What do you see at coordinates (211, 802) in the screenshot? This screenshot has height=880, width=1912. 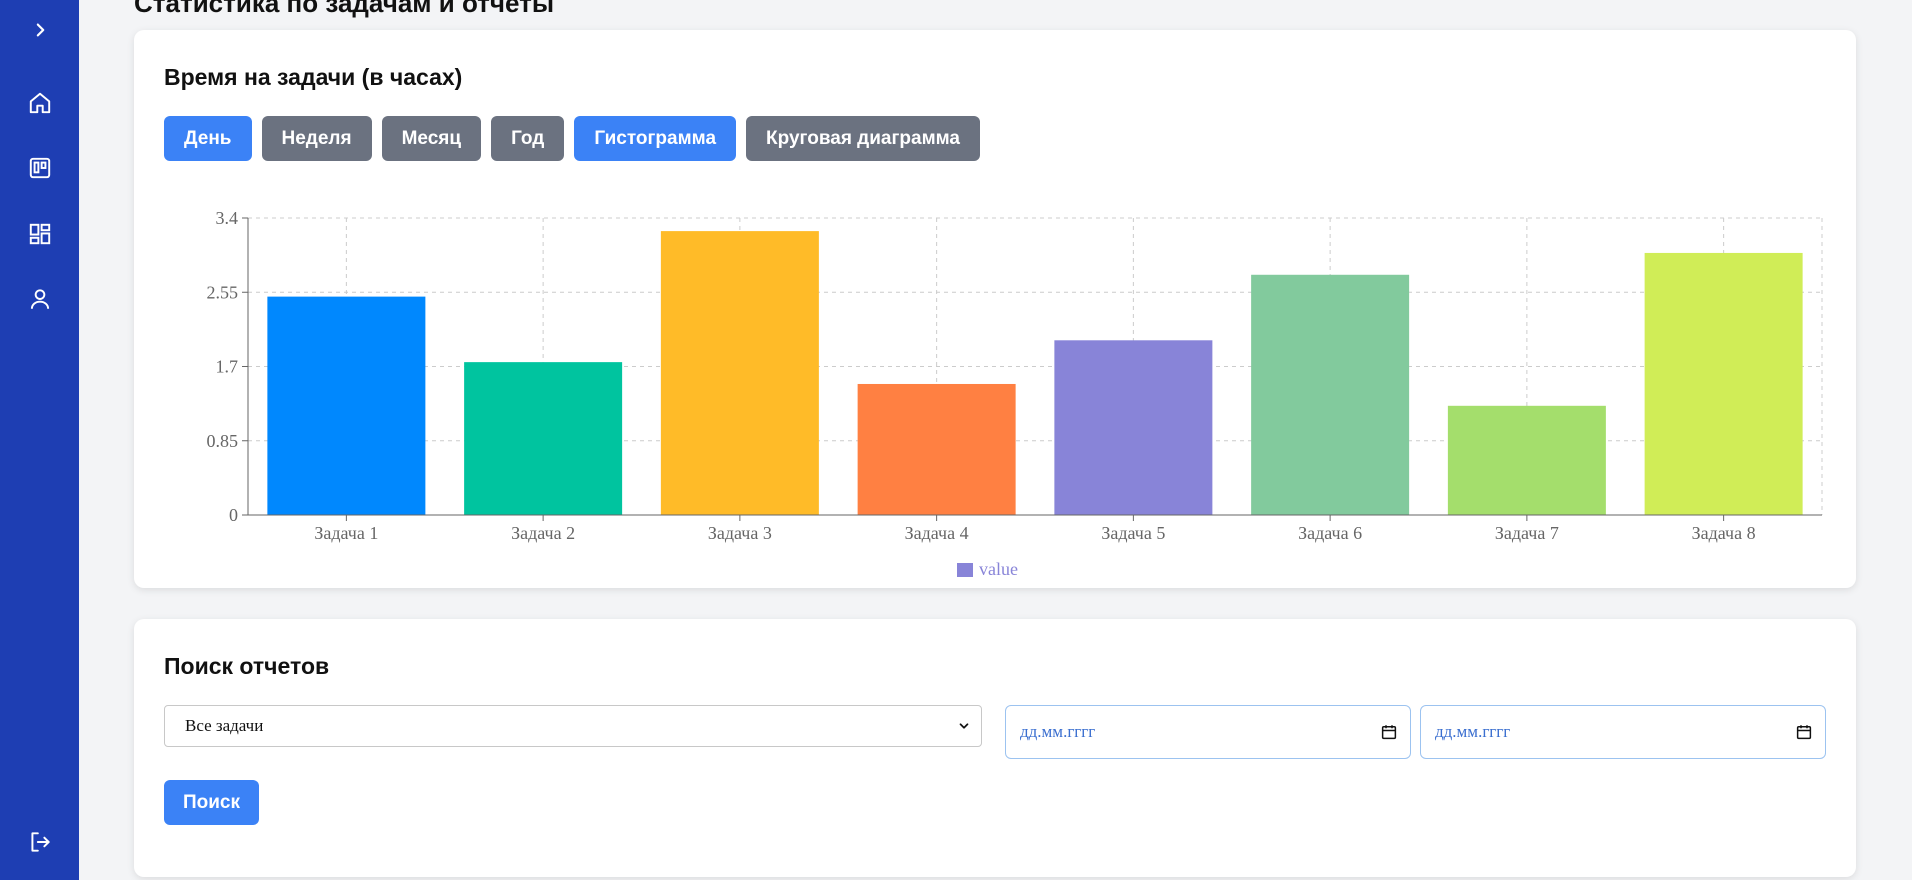 I see `search-button: Поиск` at bounding box center [211, 802].